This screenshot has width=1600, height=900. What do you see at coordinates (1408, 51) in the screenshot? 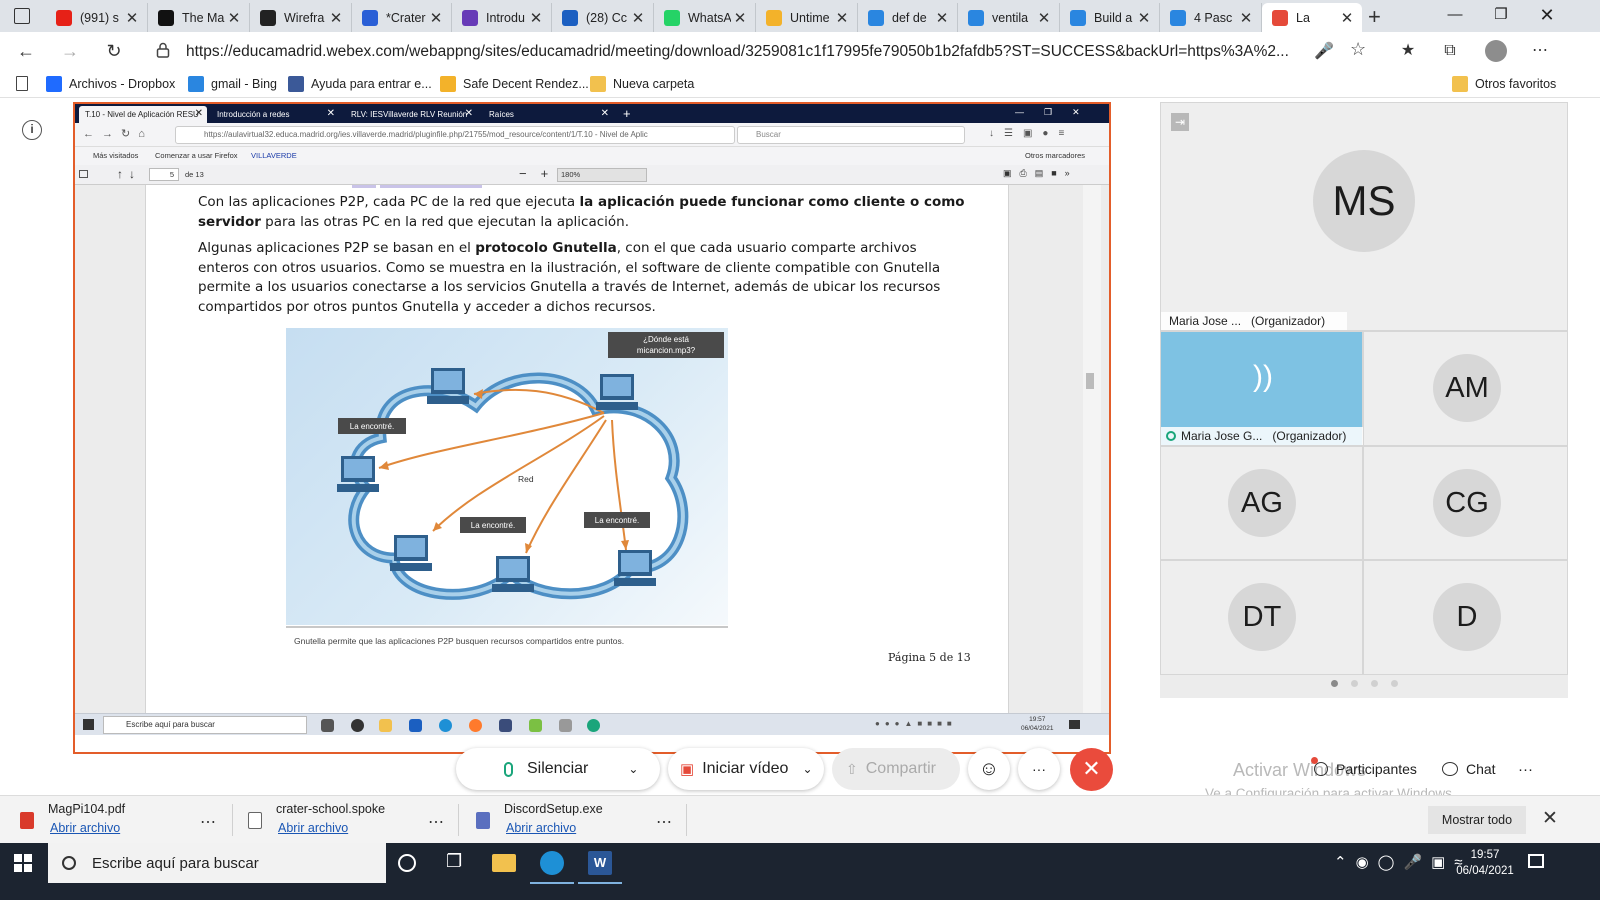
I see `favorites-icon: ★` at bounding box center [1408, 51].